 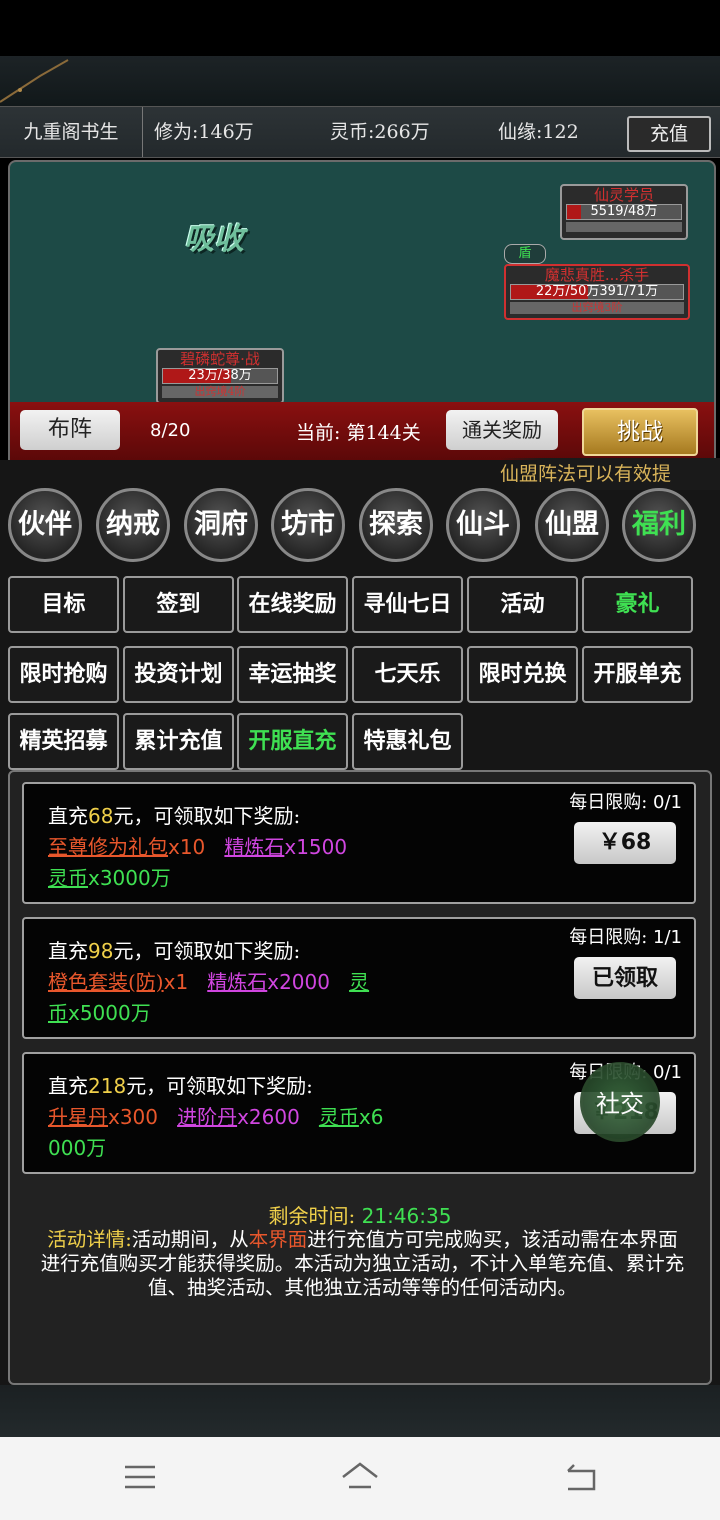 What do you see at coordinates (63, 604) in the screenshot?
I see `tab-goals: 目标` at bounding box center [63, 604].